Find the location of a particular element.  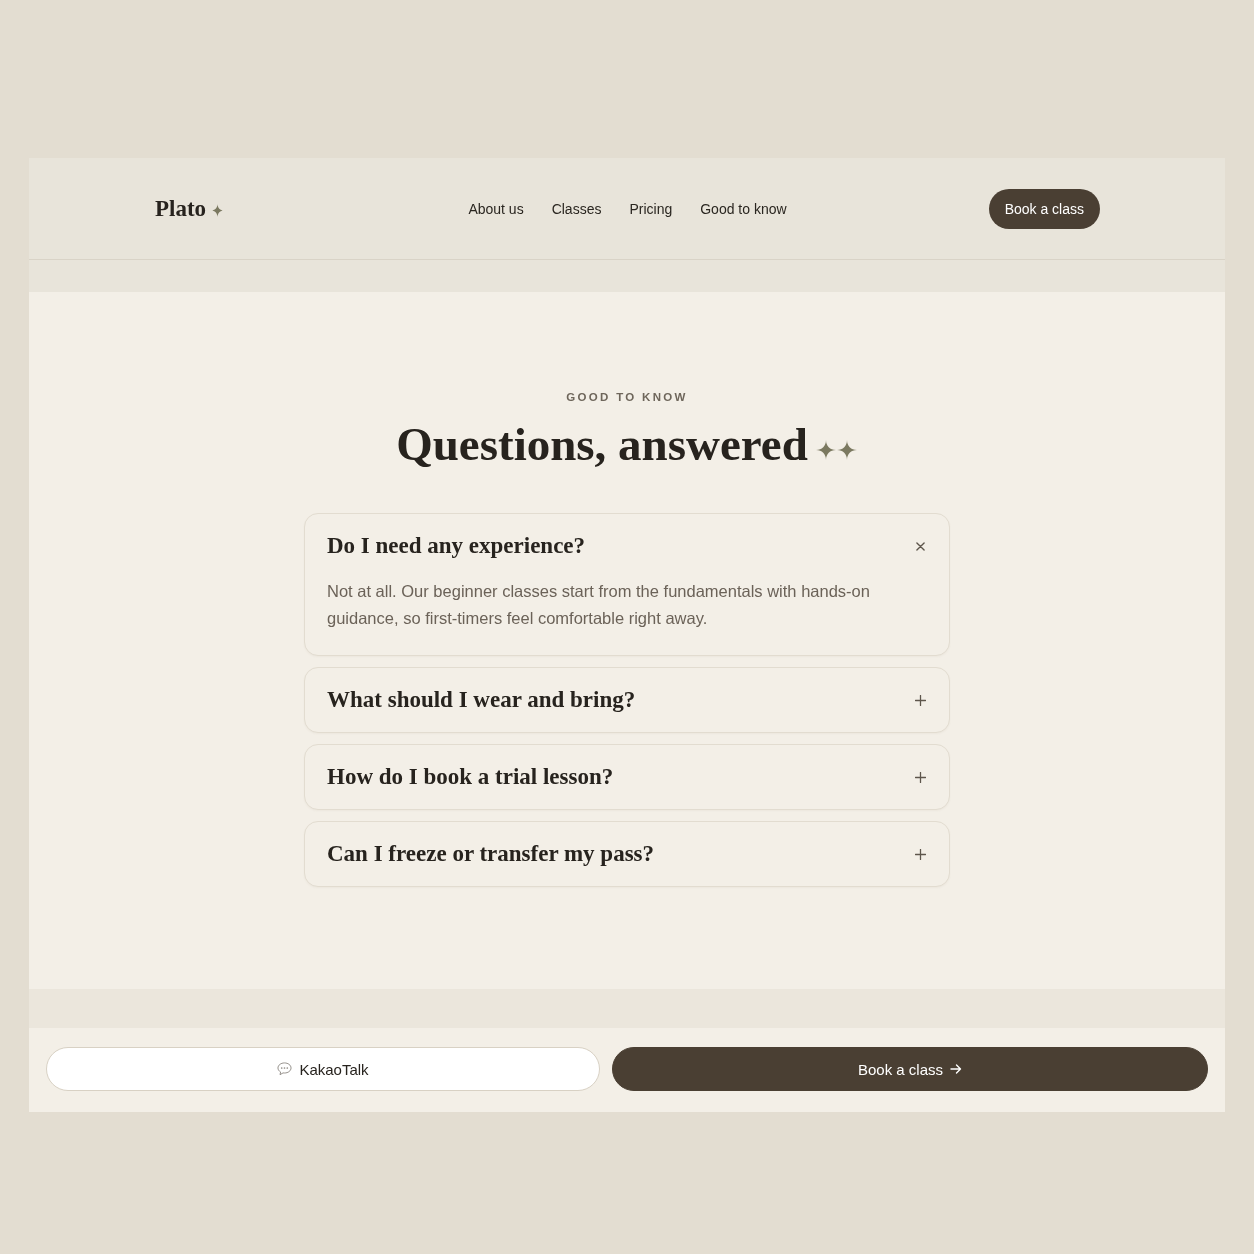

faq-question: What should I wear and bring? is located at coordinates (627, 700).